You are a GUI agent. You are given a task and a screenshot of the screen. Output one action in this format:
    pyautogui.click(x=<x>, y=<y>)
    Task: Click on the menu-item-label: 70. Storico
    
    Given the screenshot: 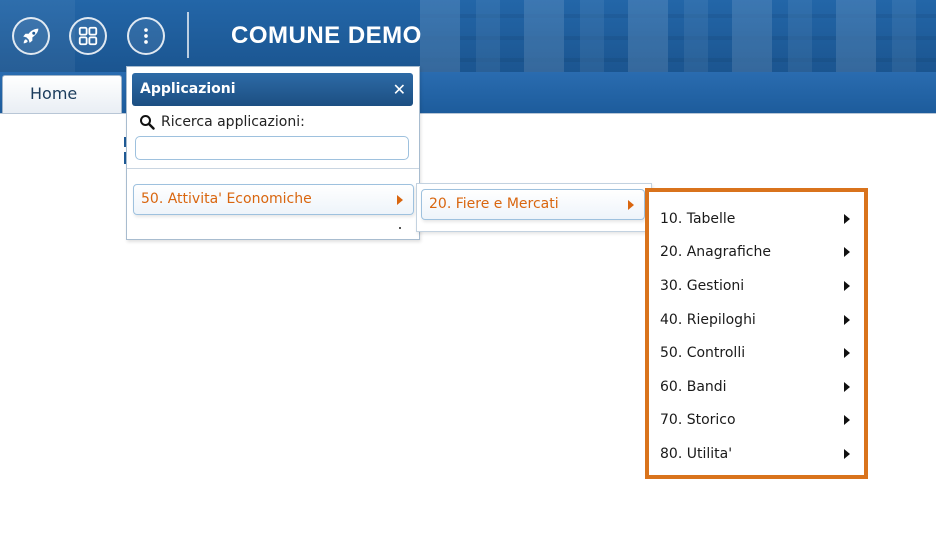 What is the action you would take?
    pyautogui.click(x=698, y=420)
    